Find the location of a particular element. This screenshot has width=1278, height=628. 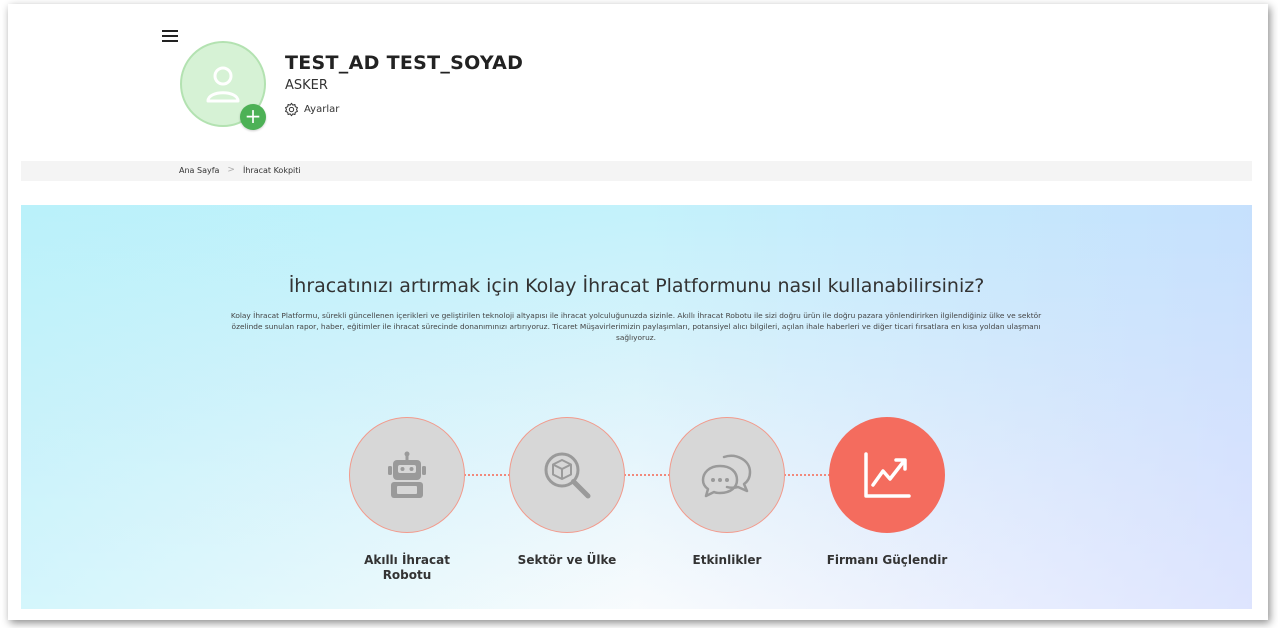

step-robot-button is located at coordinates (407, 475).